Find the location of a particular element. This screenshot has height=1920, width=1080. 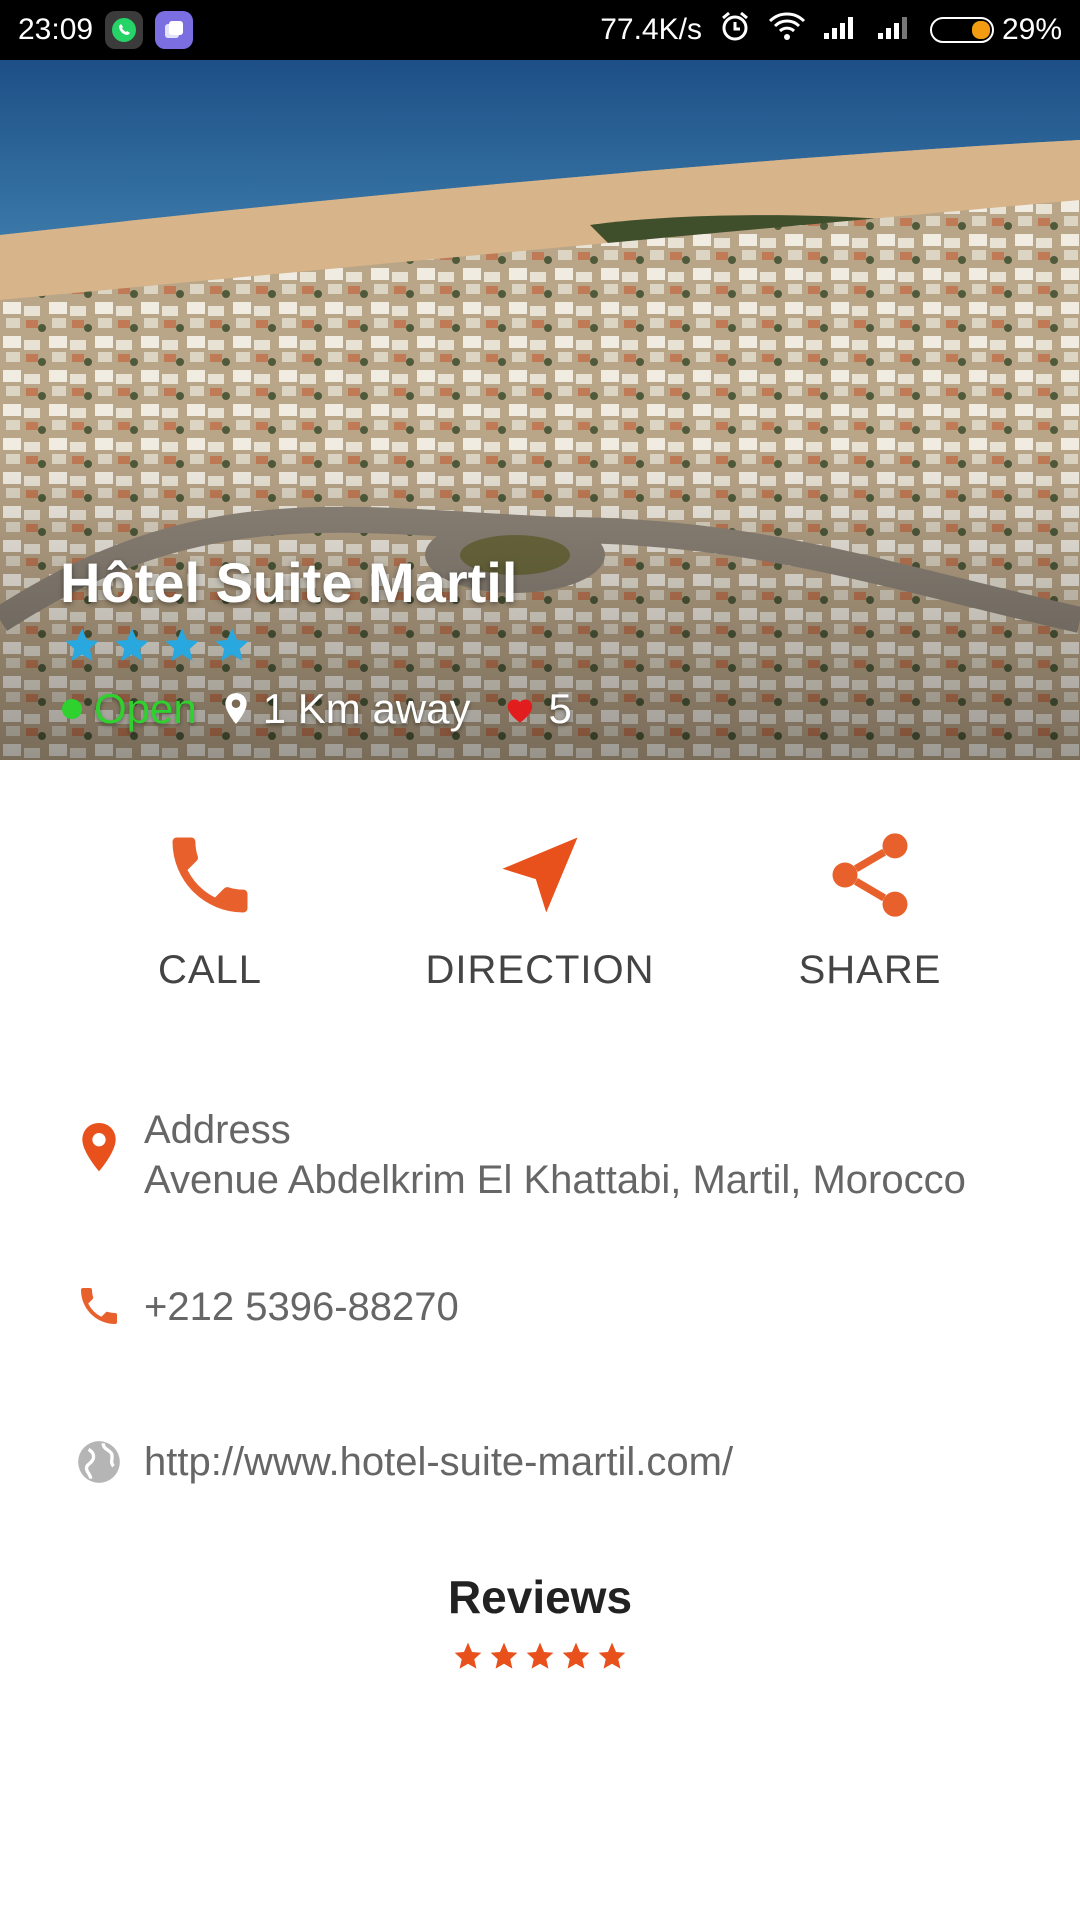

status-bar: 23:09 77.4K/s 29% is located at coordinates (540, 30).